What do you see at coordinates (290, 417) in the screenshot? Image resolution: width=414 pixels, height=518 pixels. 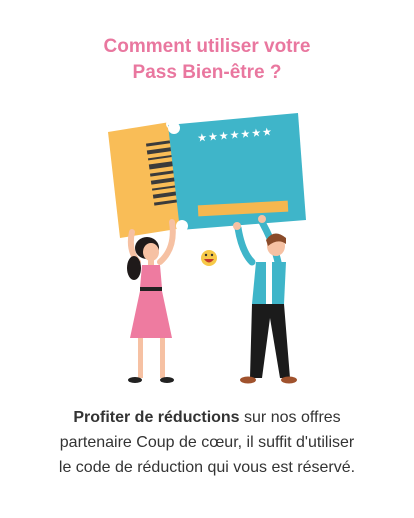 I see `description-line-1-rest: sur nos offres` at bounding box center [290, 417].